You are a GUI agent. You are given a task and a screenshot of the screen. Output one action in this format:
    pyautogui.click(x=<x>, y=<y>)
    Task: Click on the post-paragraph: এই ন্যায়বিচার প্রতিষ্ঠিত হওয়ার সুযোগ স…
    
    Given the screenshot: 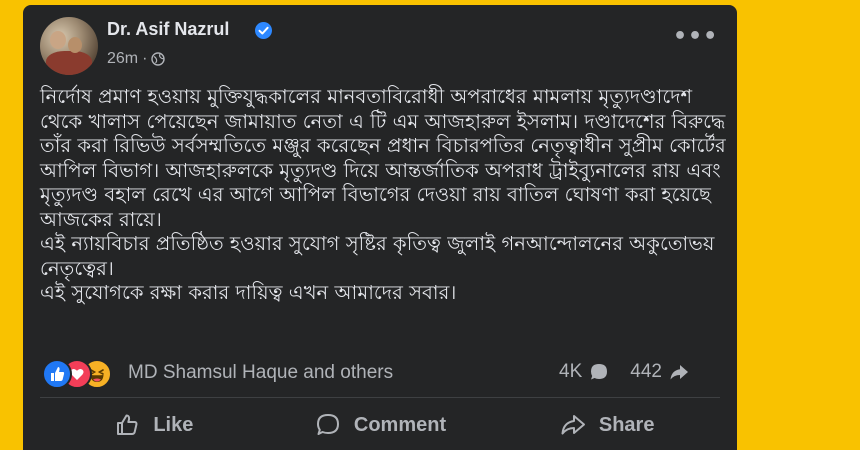 What is the action you would take?
    pyautogui.click(x=377, y=256)
    